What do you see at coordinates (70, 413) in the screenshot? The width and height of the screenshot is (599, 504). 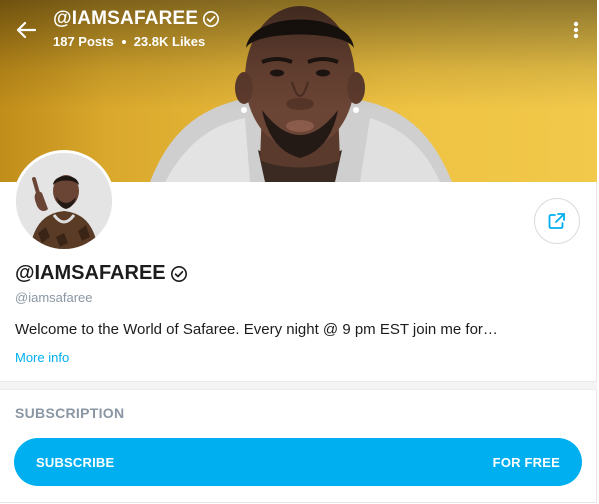 I see `subscription-heading: SUBSCRIPTION` at bounding box center [70, 413].